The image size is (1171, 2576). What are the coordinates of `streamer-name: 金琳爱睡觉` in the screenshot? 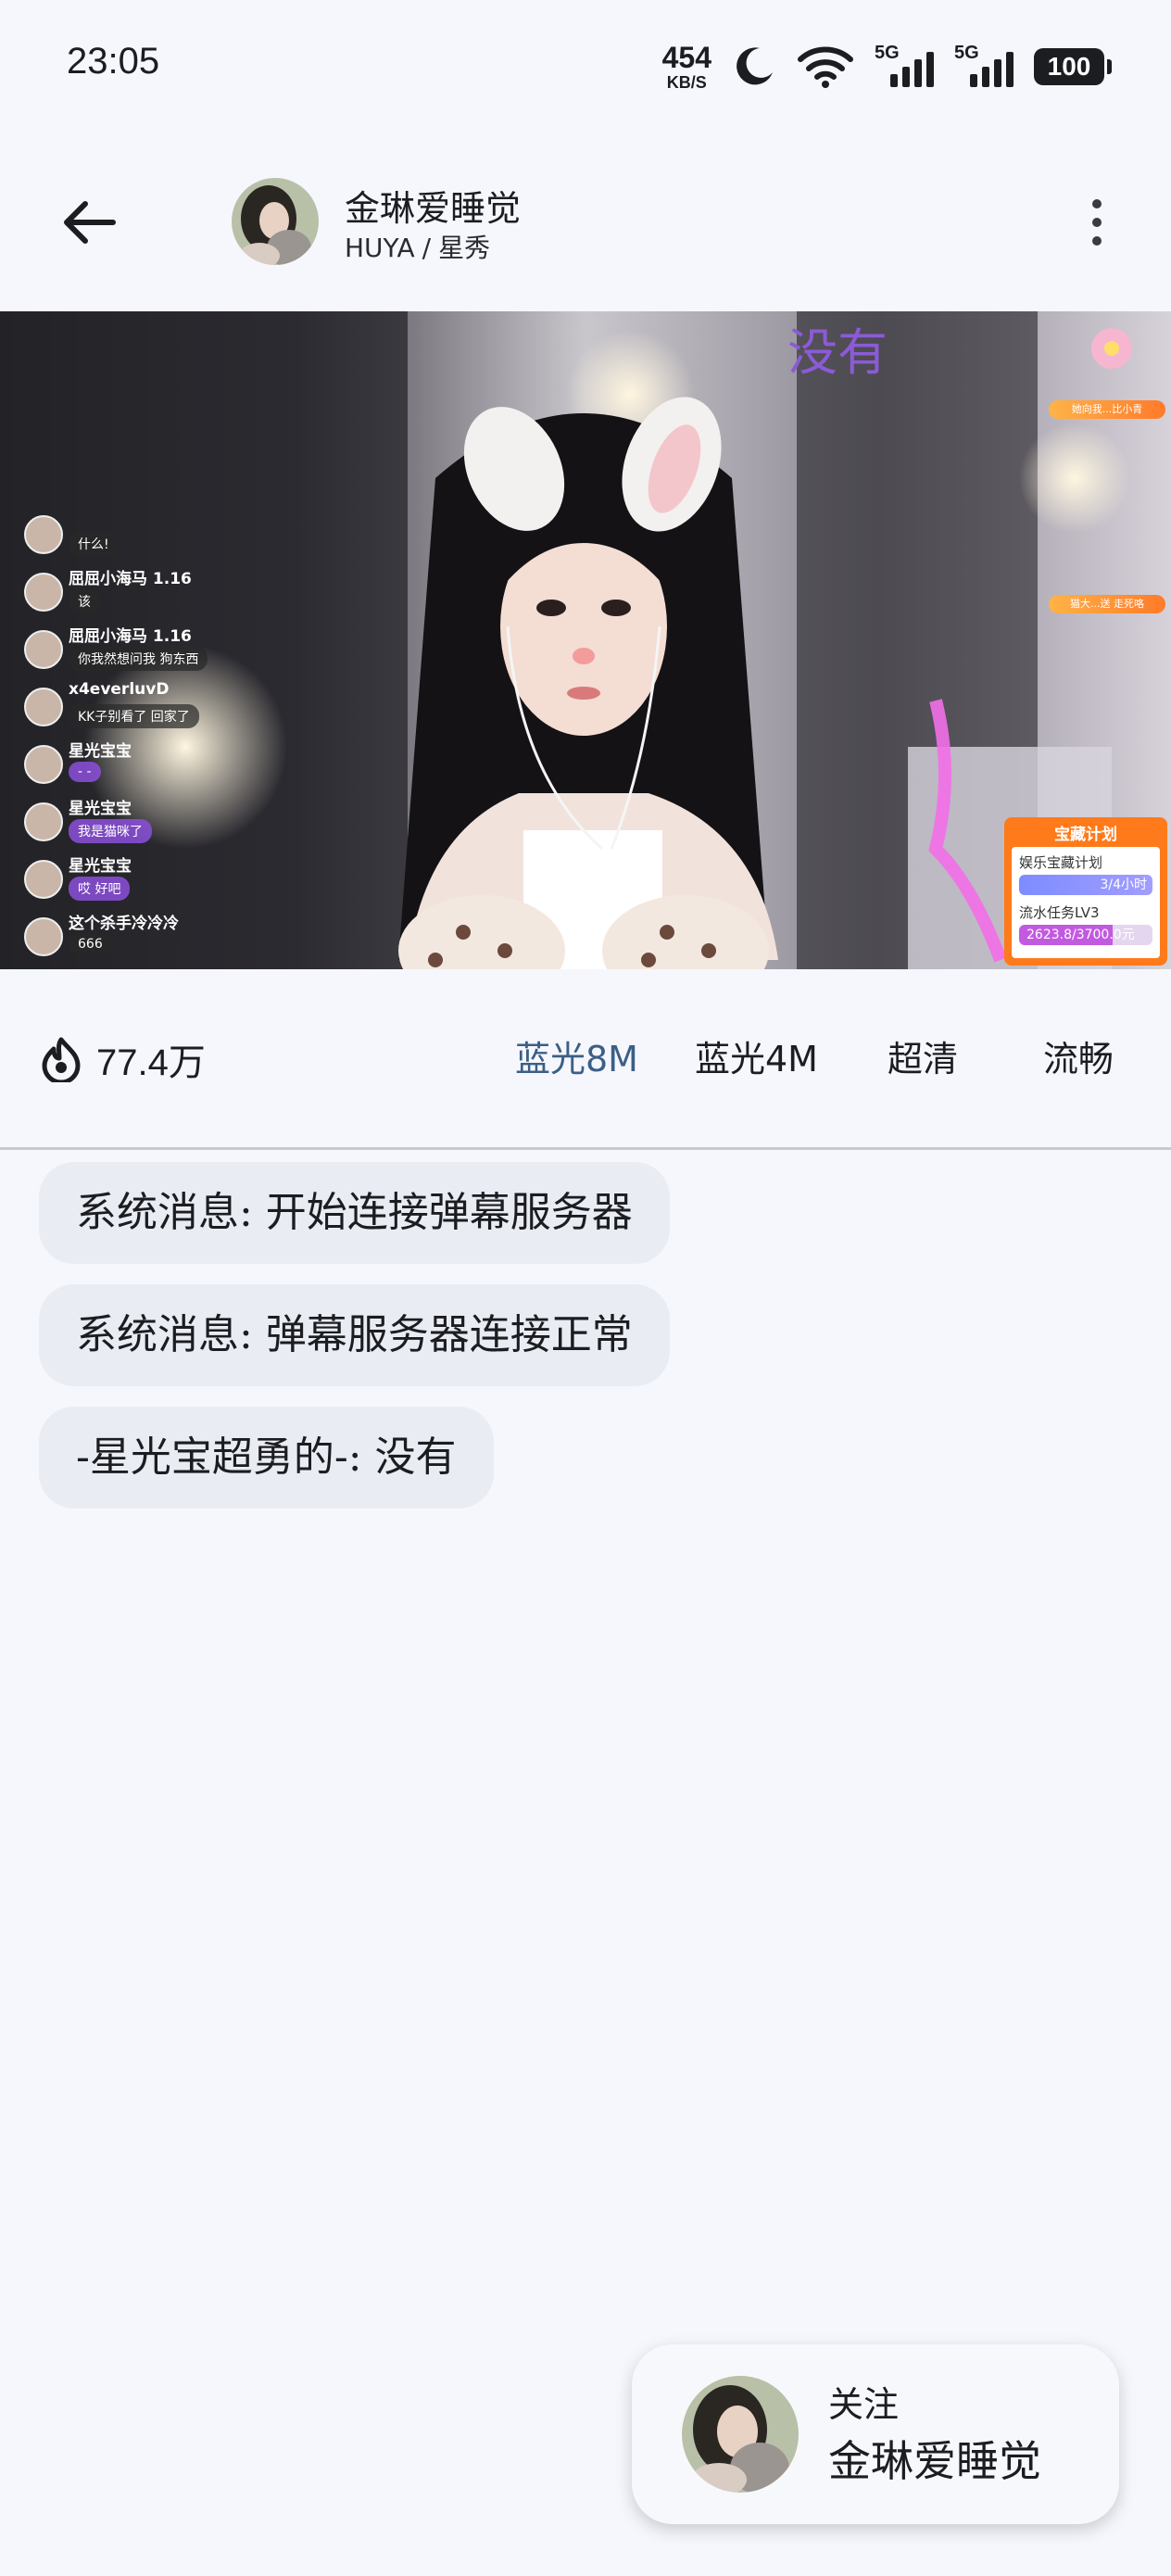 It's located at (434, 208).